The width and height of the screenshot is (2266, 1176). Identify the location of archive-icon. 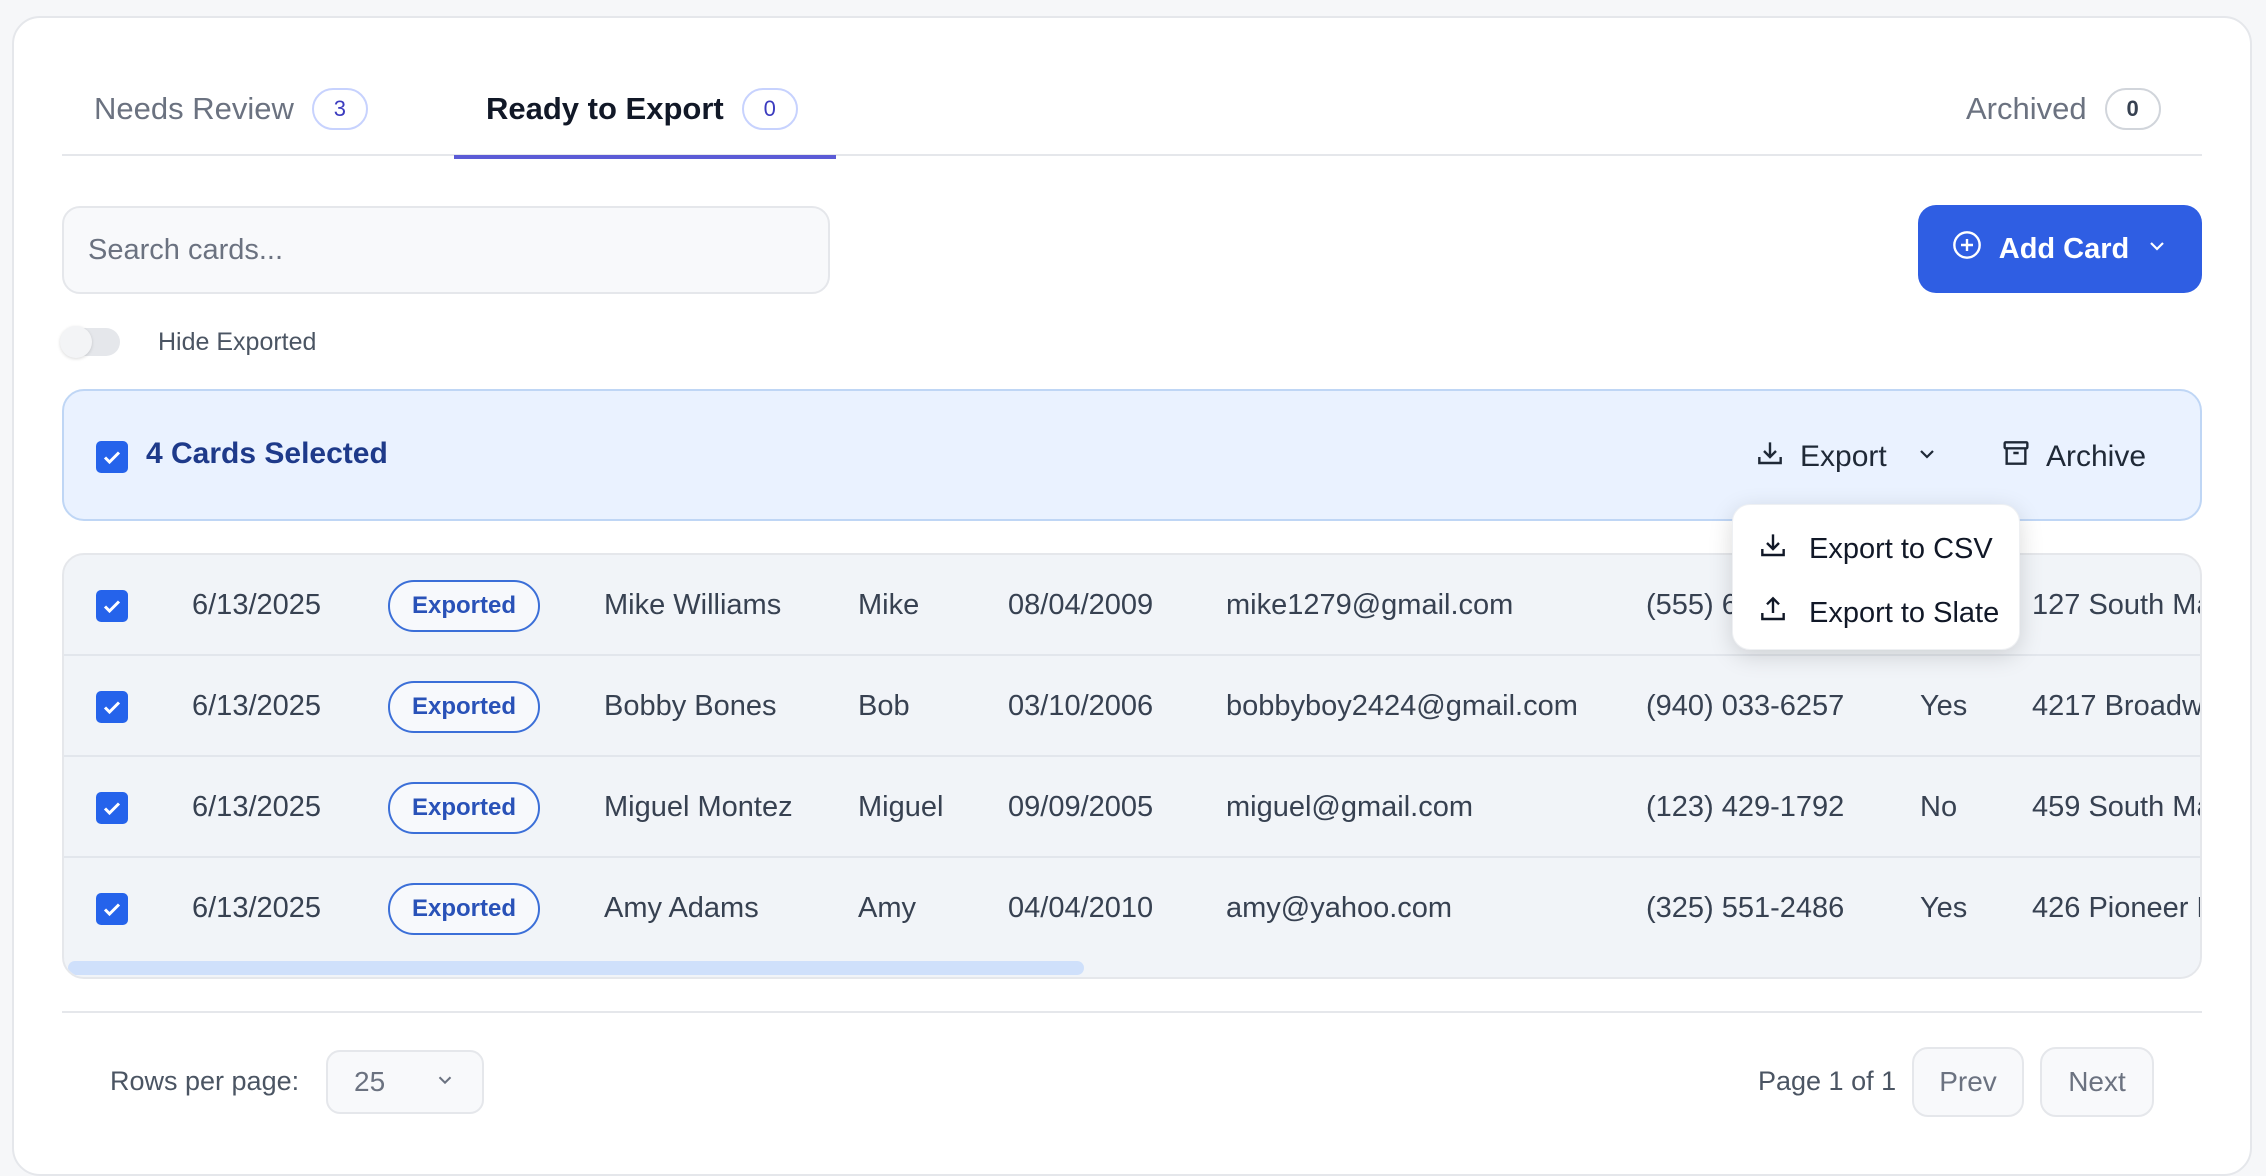
(2016, 457).